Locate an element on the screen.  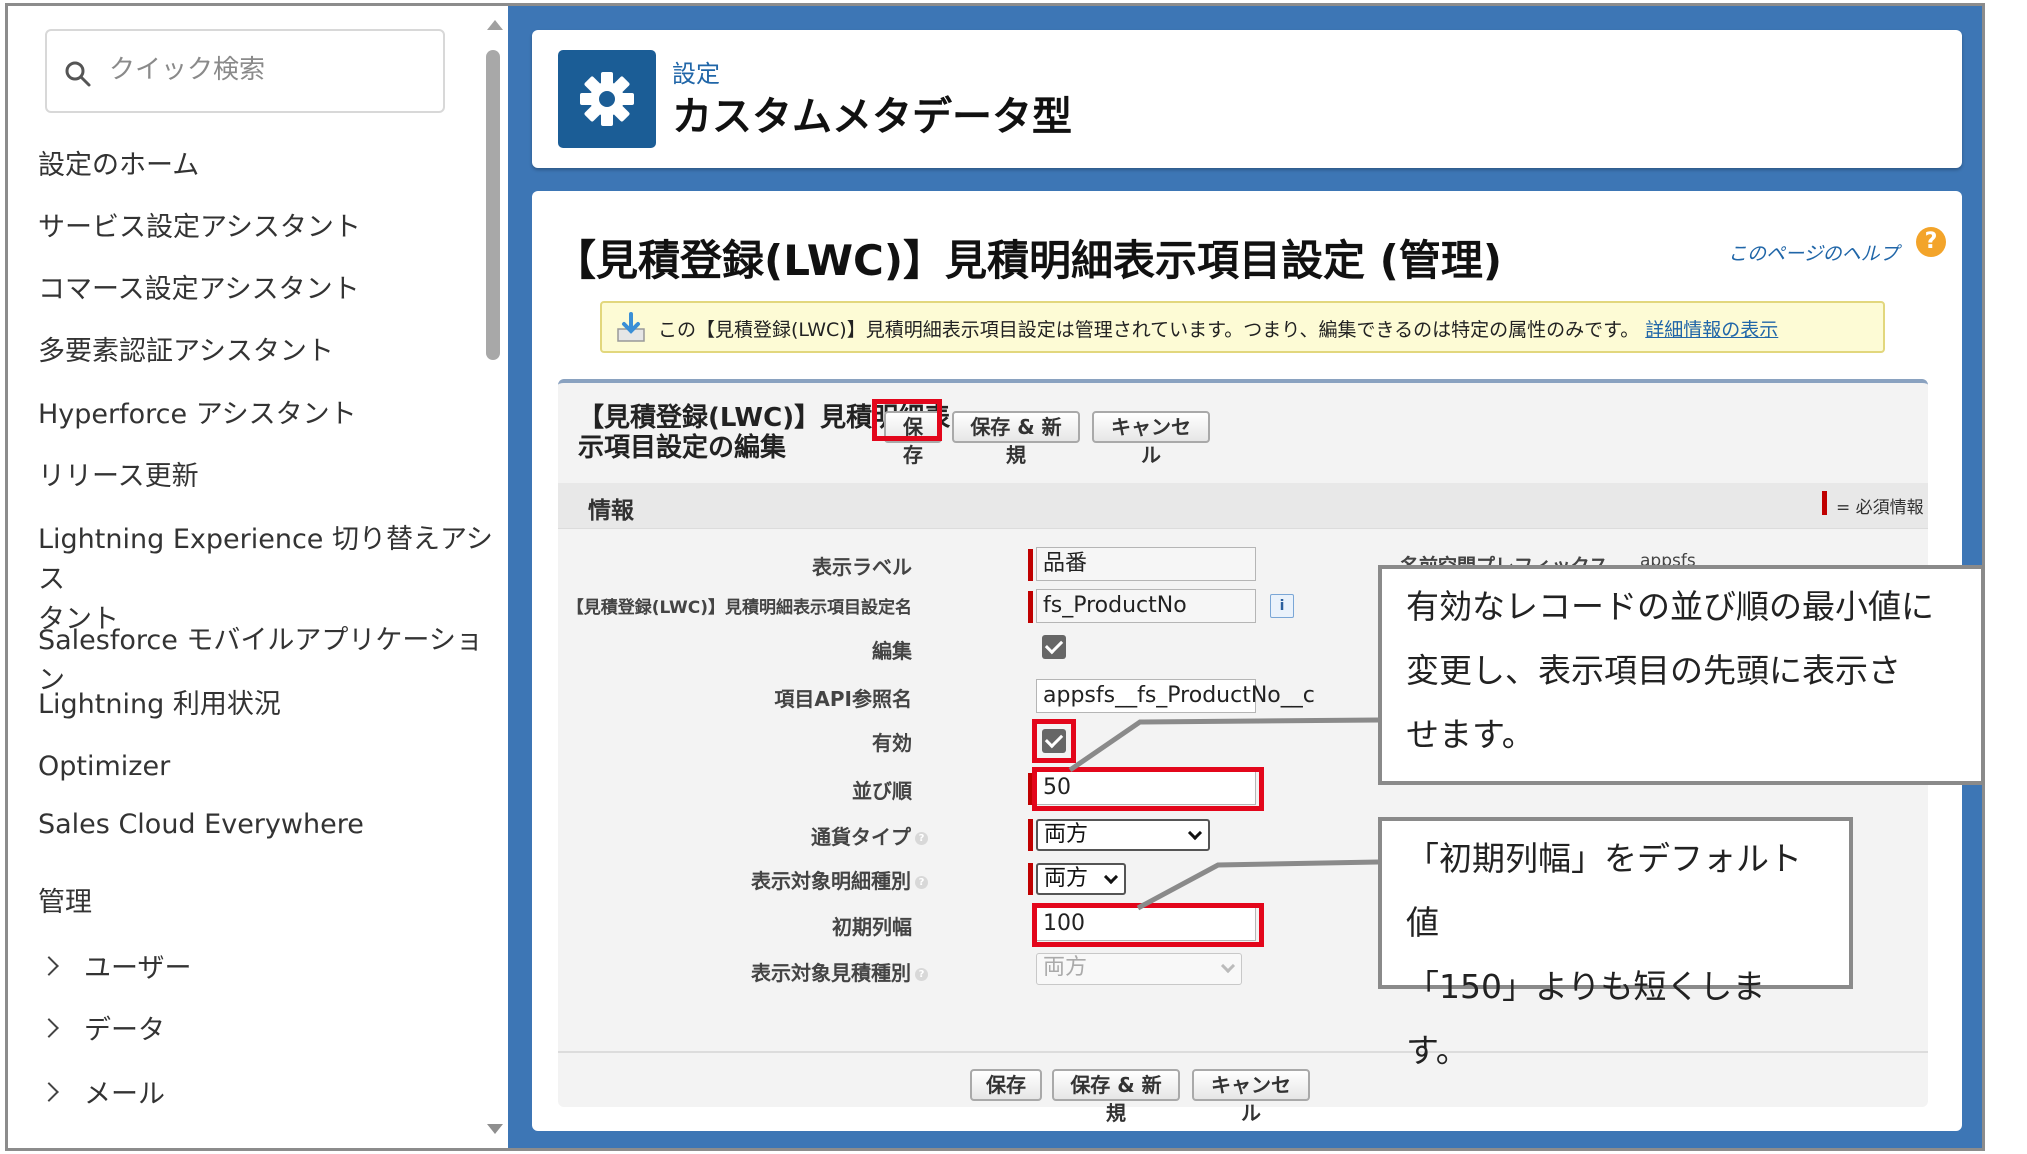
callout-line: 有効なレコードの並び順の最小値に is located at coordinates (1670, 606).